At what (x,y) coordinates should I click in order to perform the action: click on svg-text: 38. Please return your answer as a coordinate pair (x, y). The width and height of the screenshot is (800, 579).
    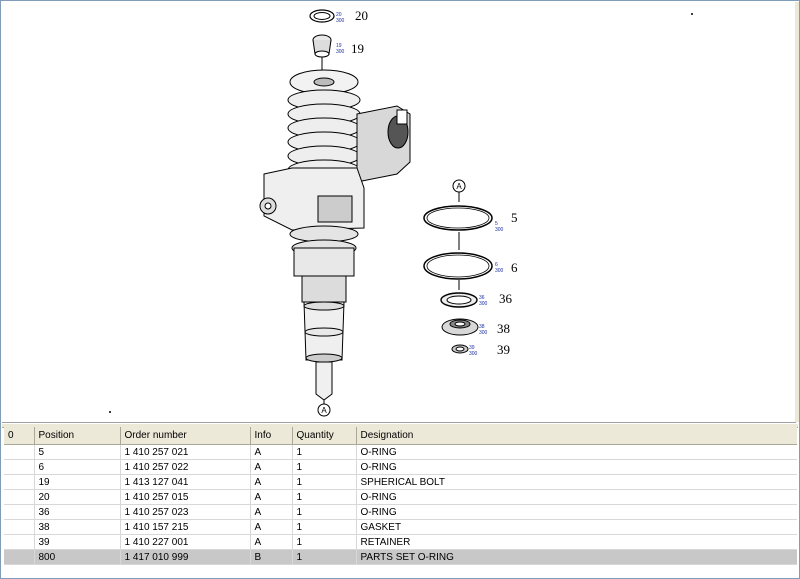
    Looking at the image, I should click on (503, 328).